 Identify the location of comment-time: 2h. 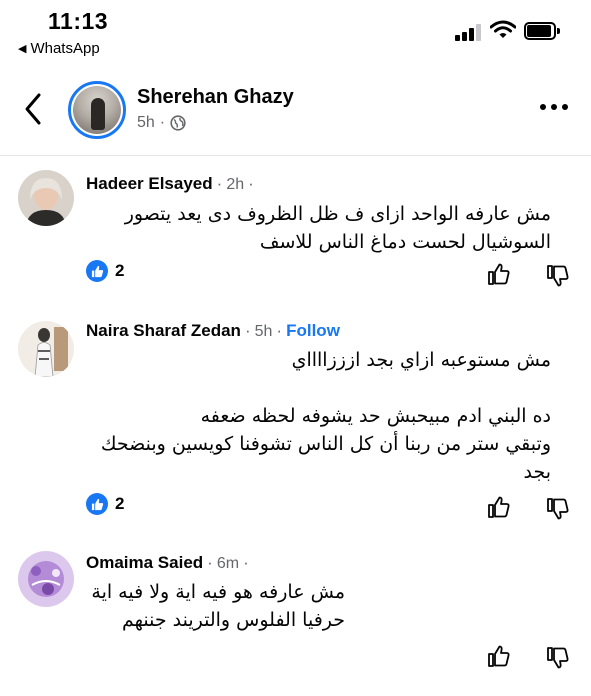
(235, 185).